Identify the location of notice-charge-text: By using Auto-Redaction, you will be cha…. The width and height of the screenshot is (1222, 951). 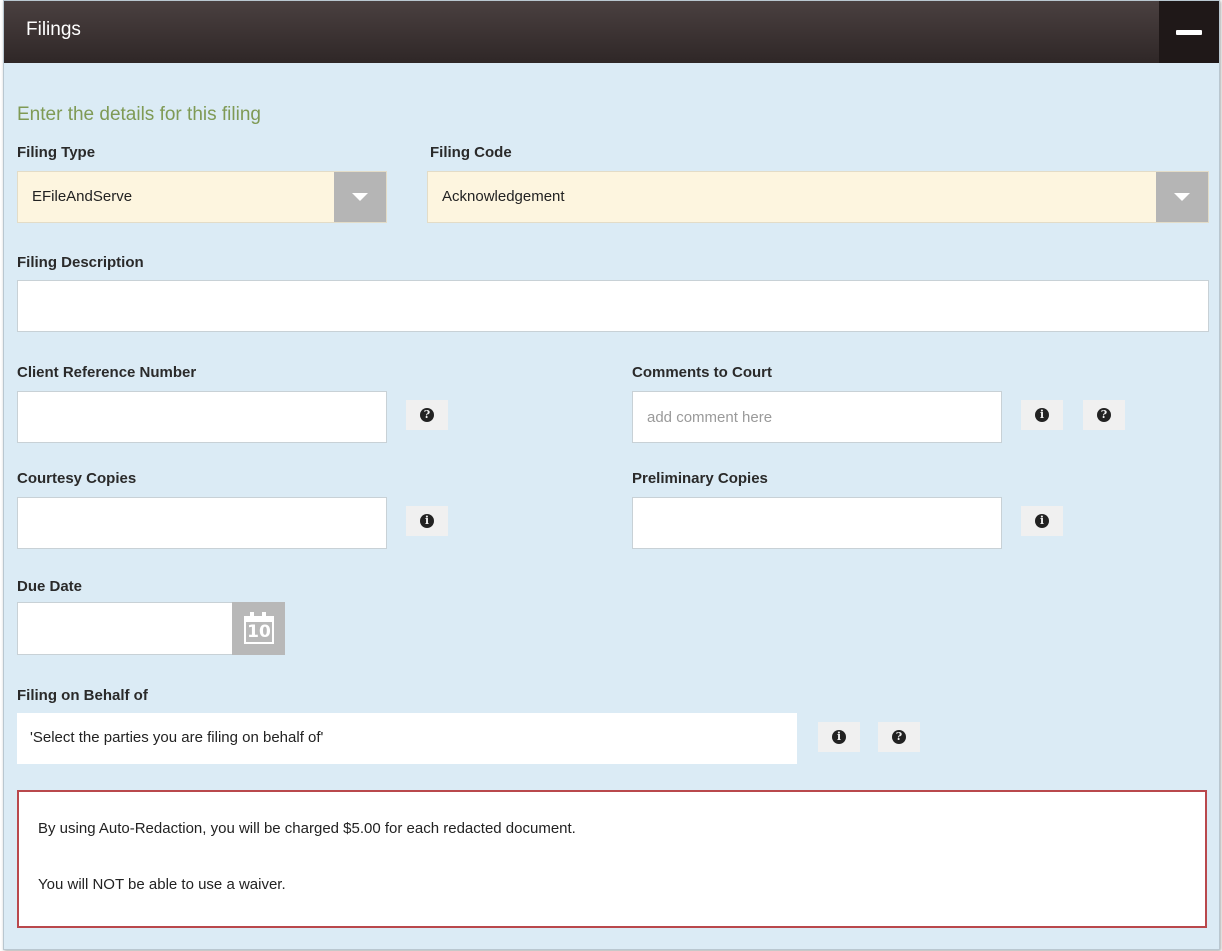
(307, 828).